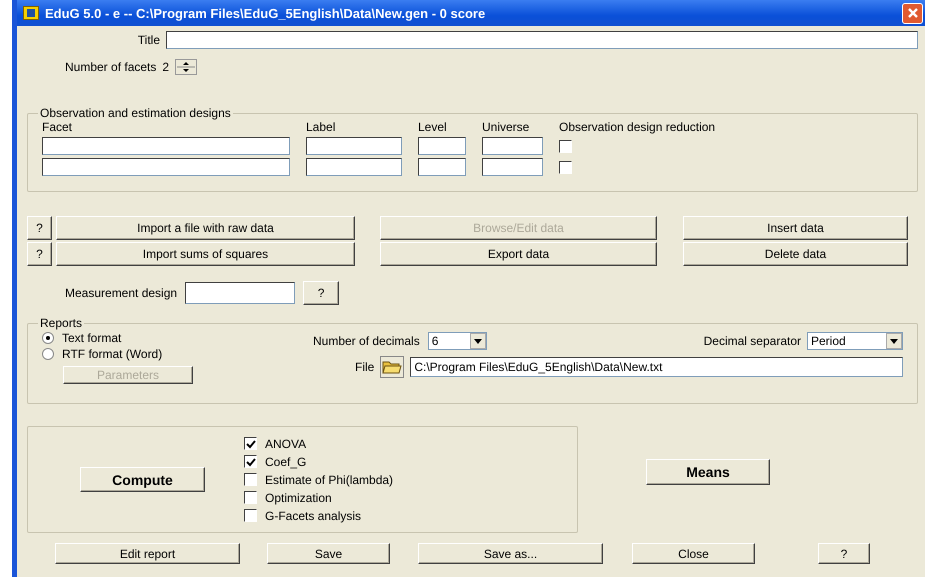 This screenshot has height=577, width=925. Describe the element at coordinates (321, 127) in the screenshot. I see `column-header: Label` at that location.